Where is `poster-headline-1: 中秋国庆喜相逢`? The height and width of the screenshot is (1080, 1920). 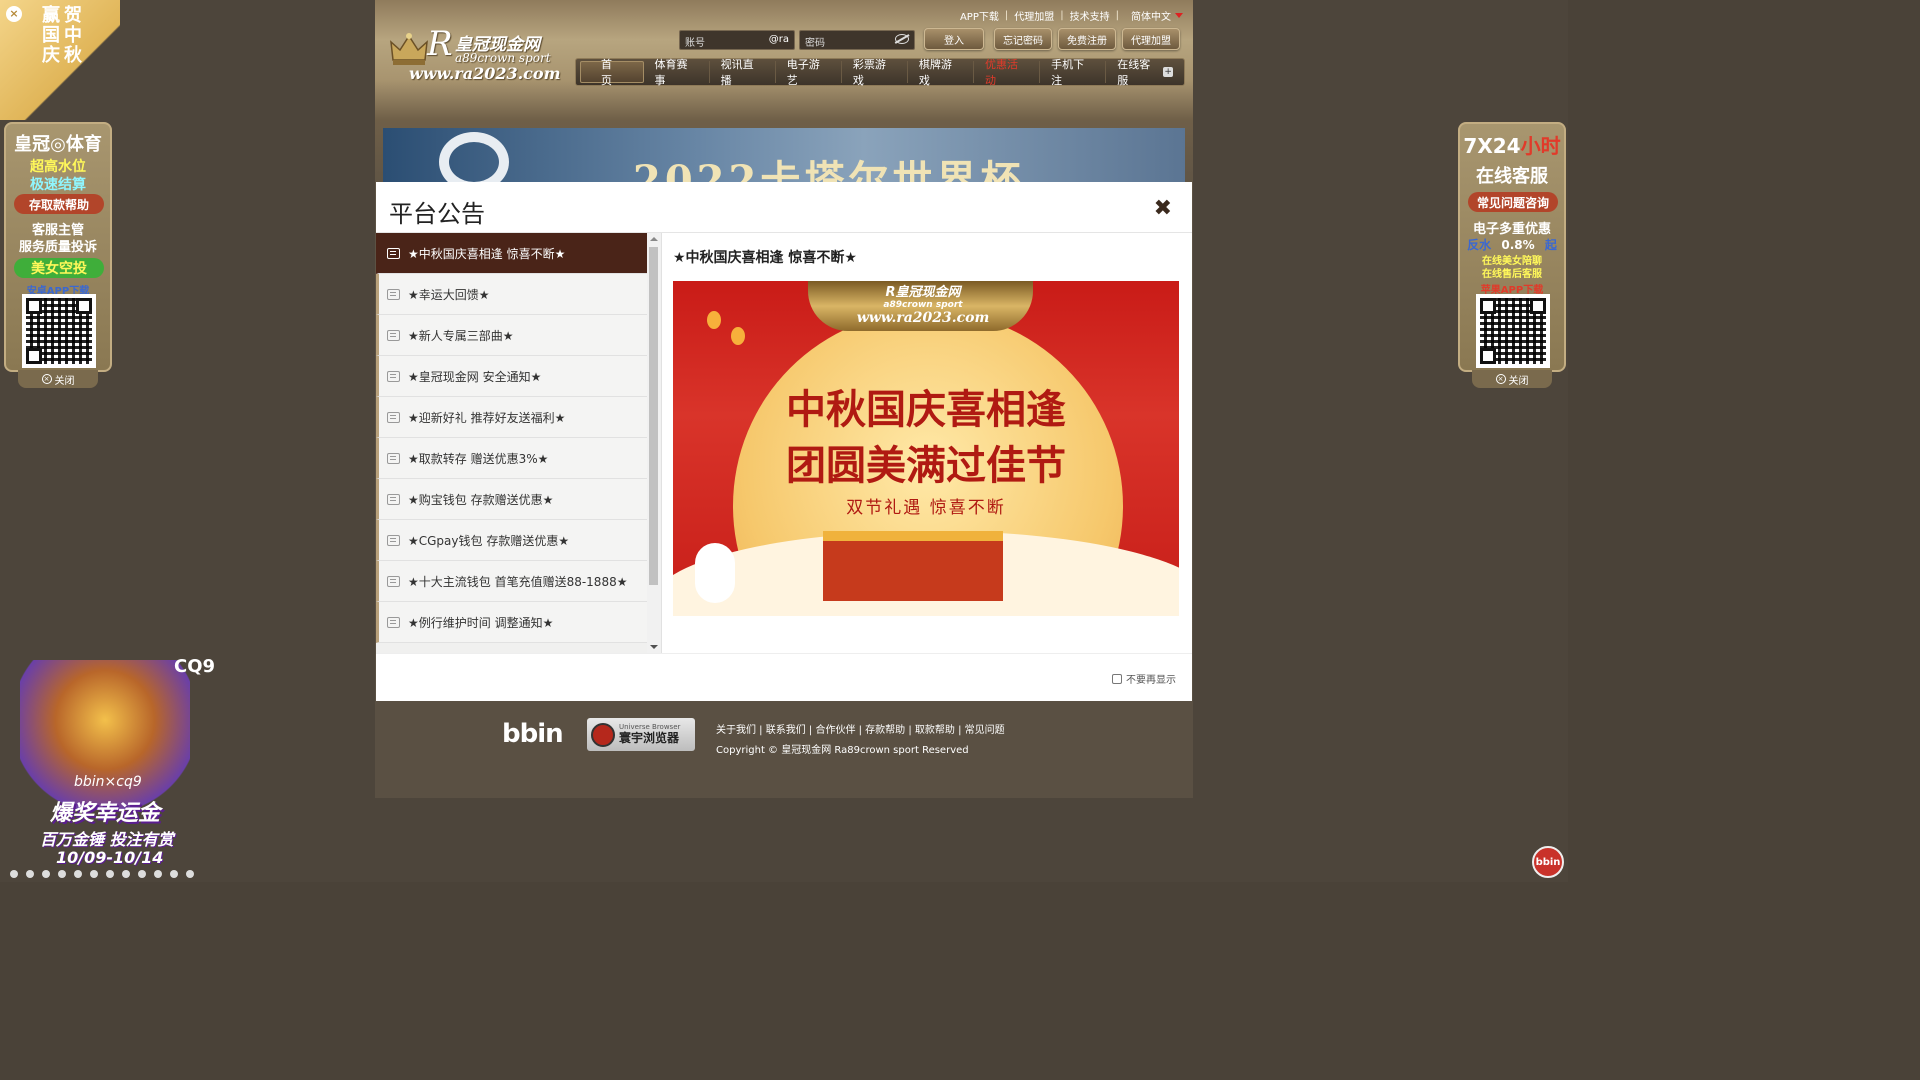 poster-headline-1: 中秋国庆喜相逢 is located at coordinates (926, 409).